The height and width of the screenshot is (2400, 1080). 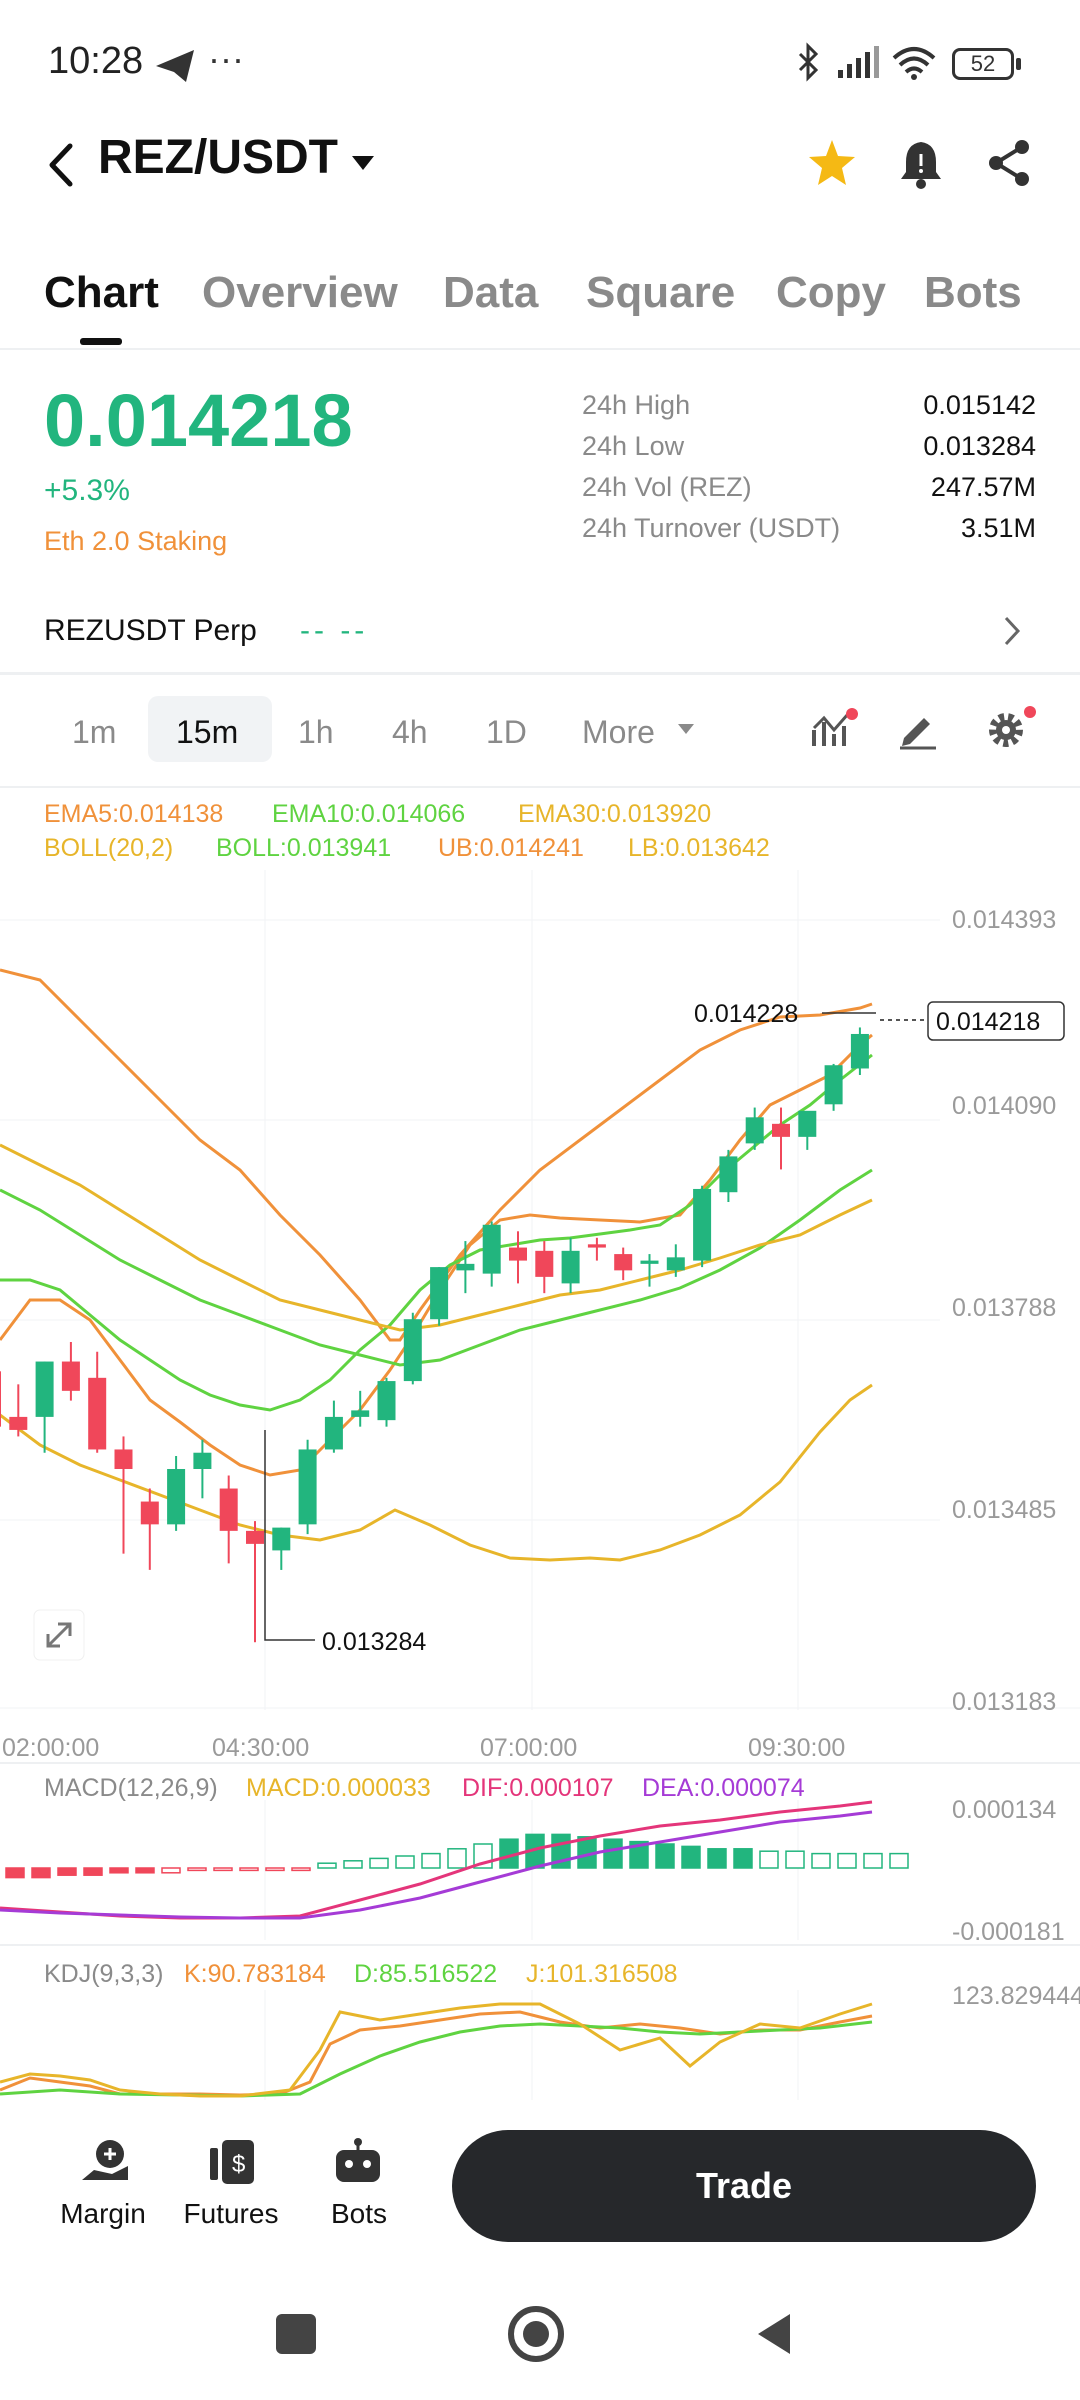 What do you see at coordinates (61, 165) in the screenshot?
I see `back-arrow-icon` at bounding box center [61, 165].